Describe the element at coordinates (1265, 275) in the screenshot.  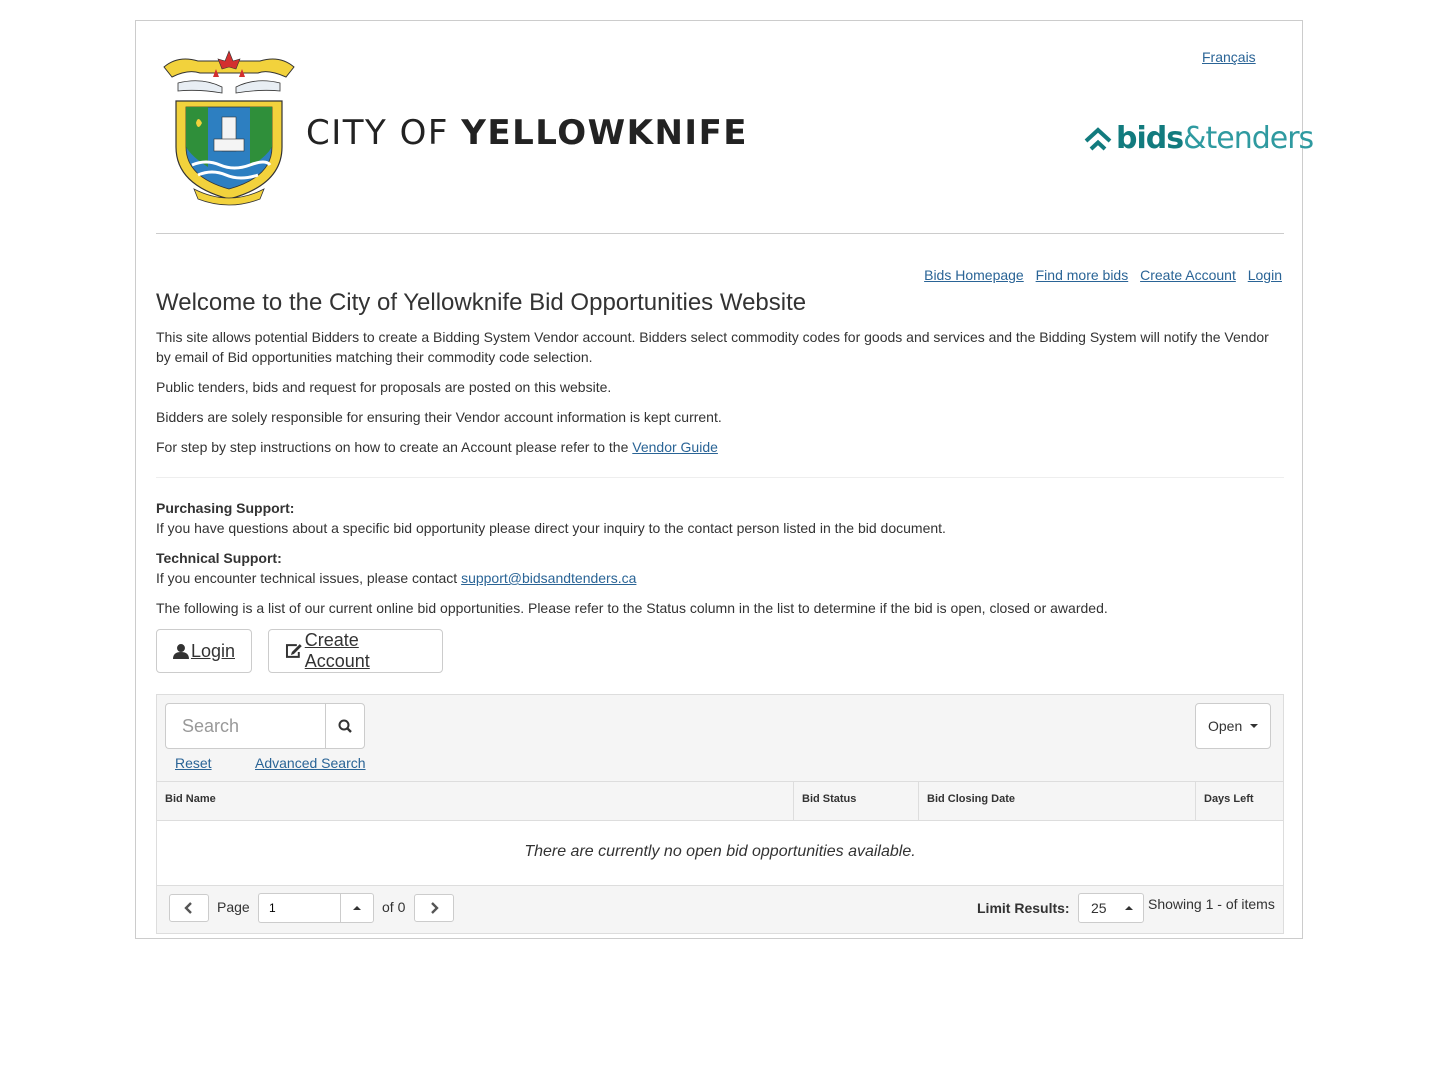
I see `nav-login: Login` at that location.